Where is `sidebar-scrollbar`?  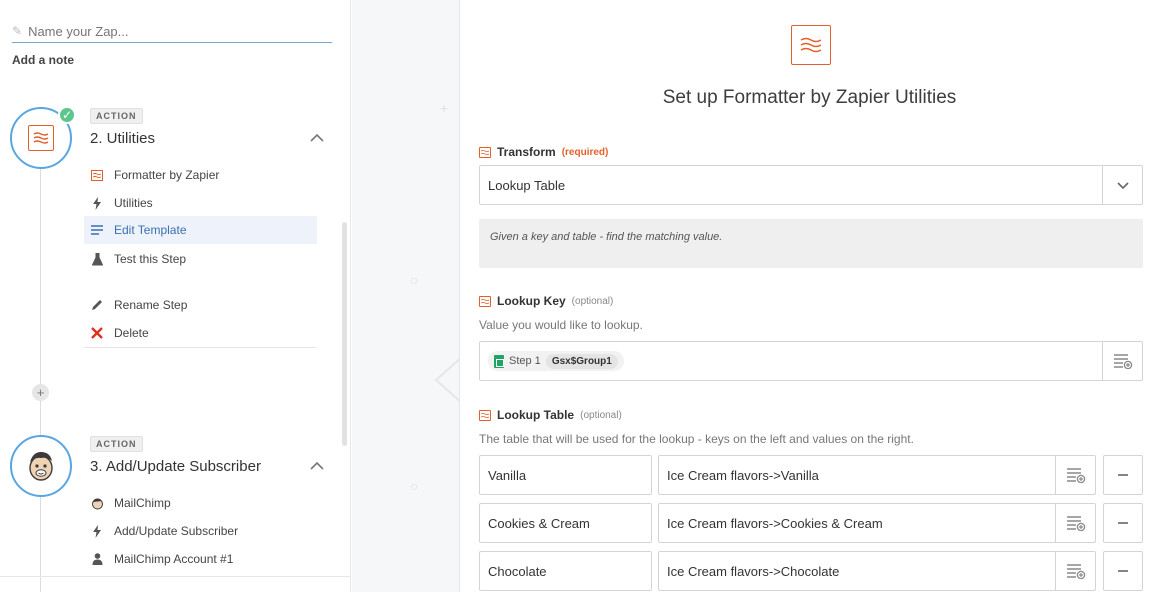
sidebar-scrollbar is located at coordinates (344, 334).